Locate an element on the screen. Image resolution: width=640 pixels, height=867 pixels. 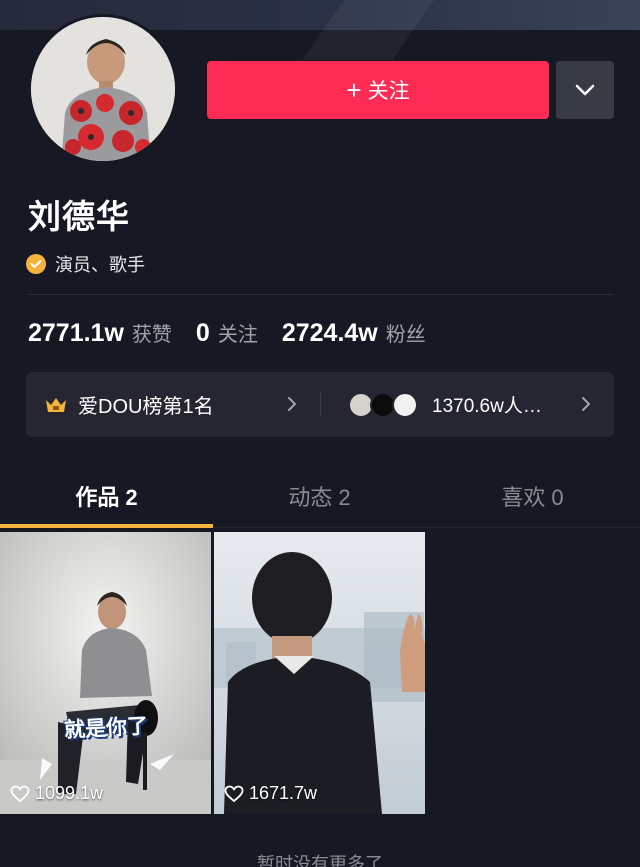
followers-label: 粉丝 is located at coordinates (406, 332).